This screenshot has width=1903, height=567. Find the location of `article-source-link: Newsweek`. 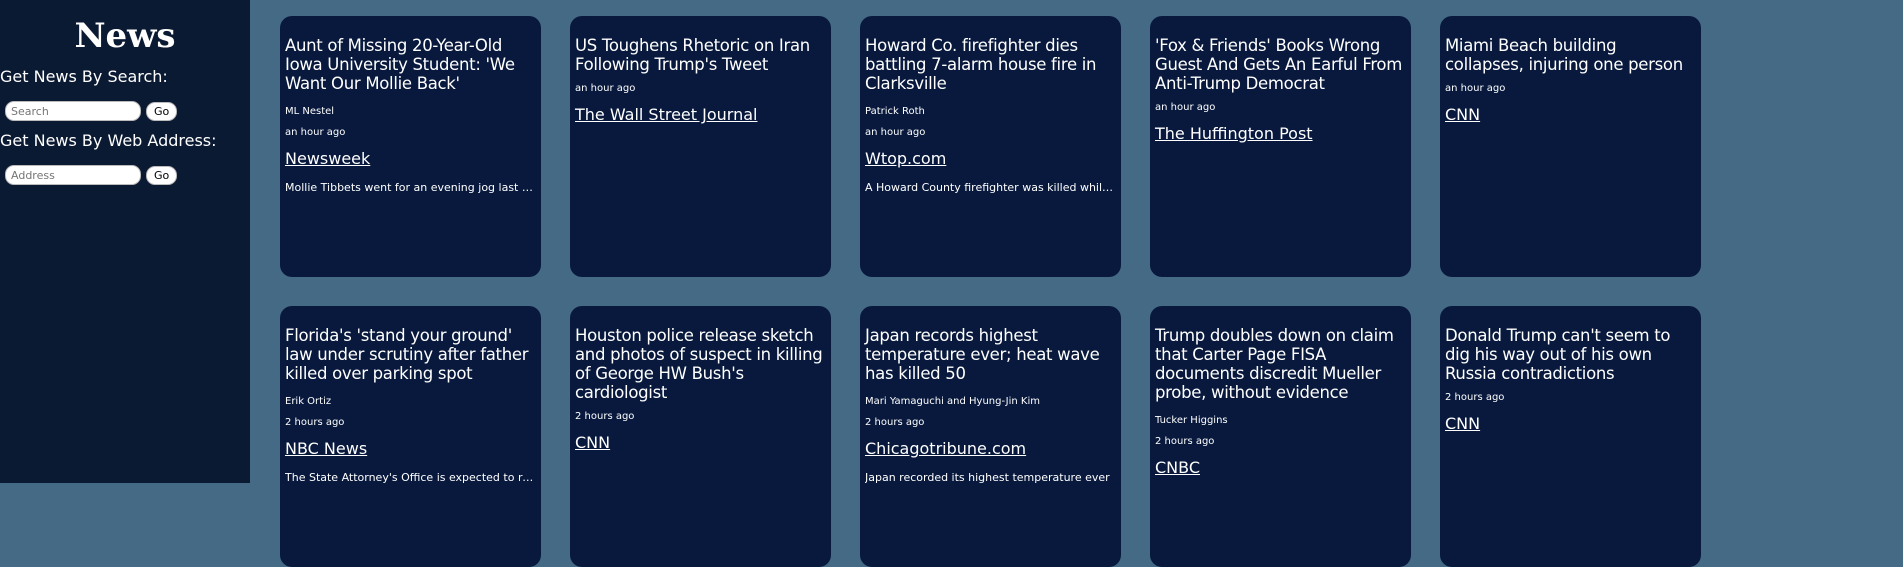

article-source-link: Newsweek is located at coordinates (410, 159).